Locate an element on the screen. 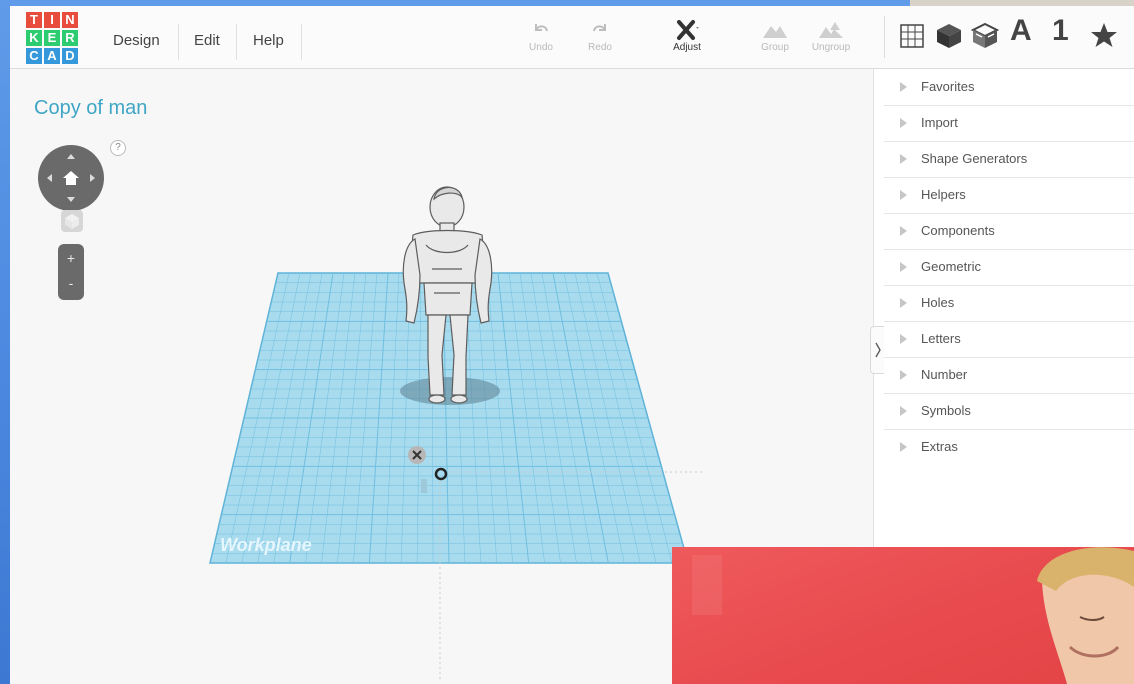  category-label: Letters is located at coordinates (941, 338).